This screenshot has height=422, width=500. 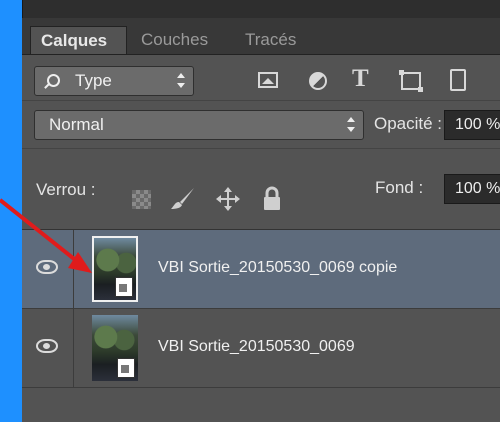 I want to click on adjustment-filter-icon, so click(x=318, y=81).